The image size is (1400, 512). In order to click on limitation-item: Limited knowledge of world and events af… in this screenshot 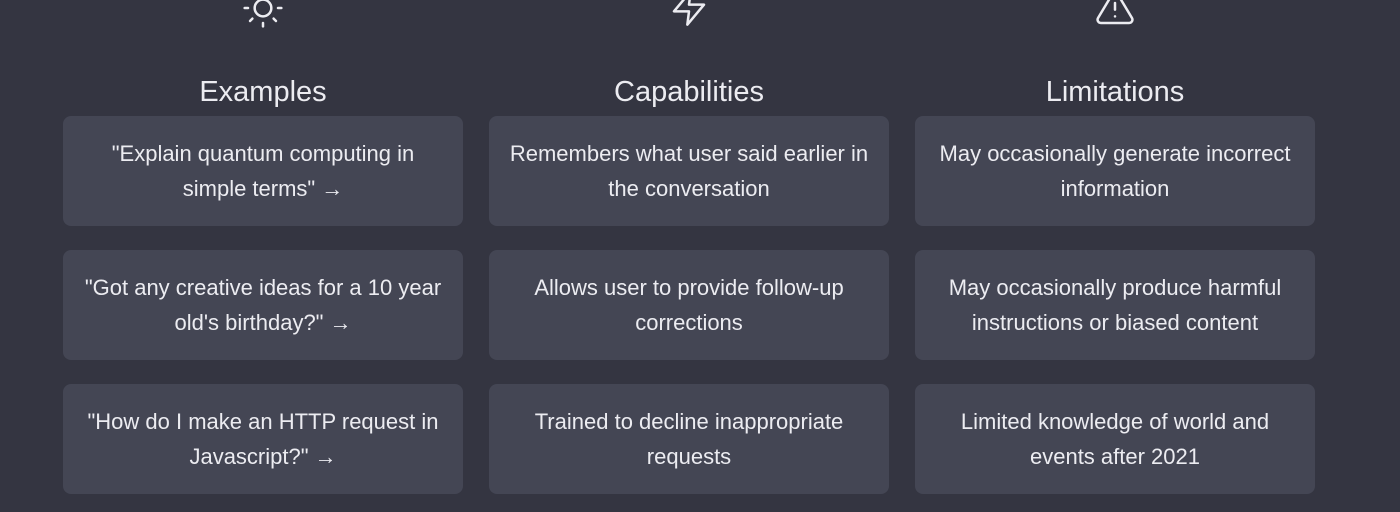, I will do `click(1115, 439)`.